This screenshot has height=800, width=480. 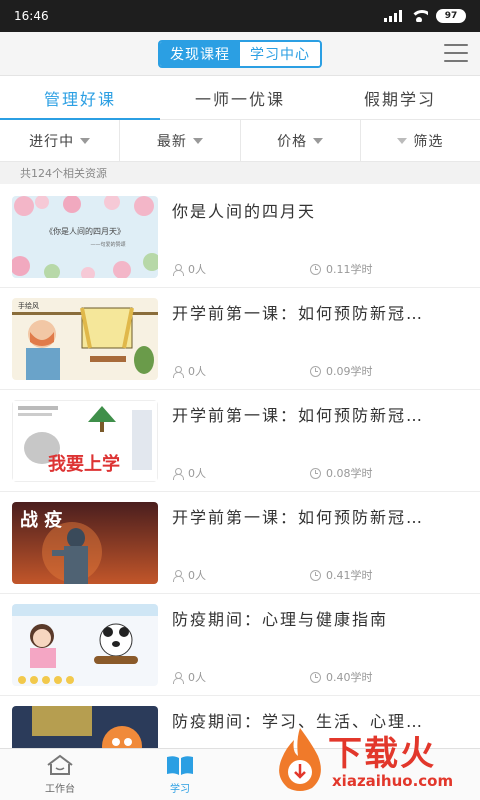 What do you see at coordinates (300, 759) in the screenshot?
I see `flame-icon` at bounding box center [300, 759].